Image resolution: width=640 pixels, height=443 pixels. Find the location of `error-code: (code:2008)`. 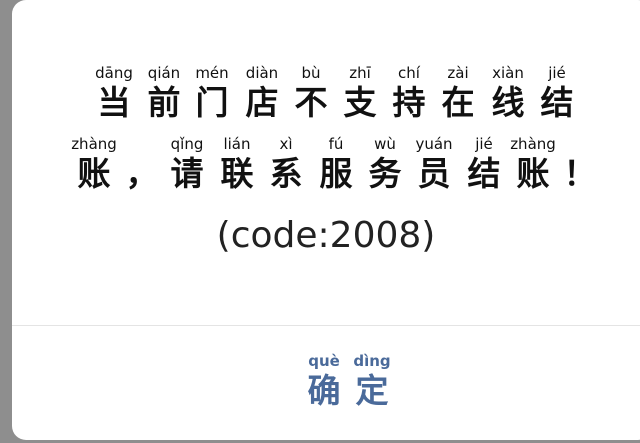

error-code: (code:2008) is located at coordinates (326, 235).